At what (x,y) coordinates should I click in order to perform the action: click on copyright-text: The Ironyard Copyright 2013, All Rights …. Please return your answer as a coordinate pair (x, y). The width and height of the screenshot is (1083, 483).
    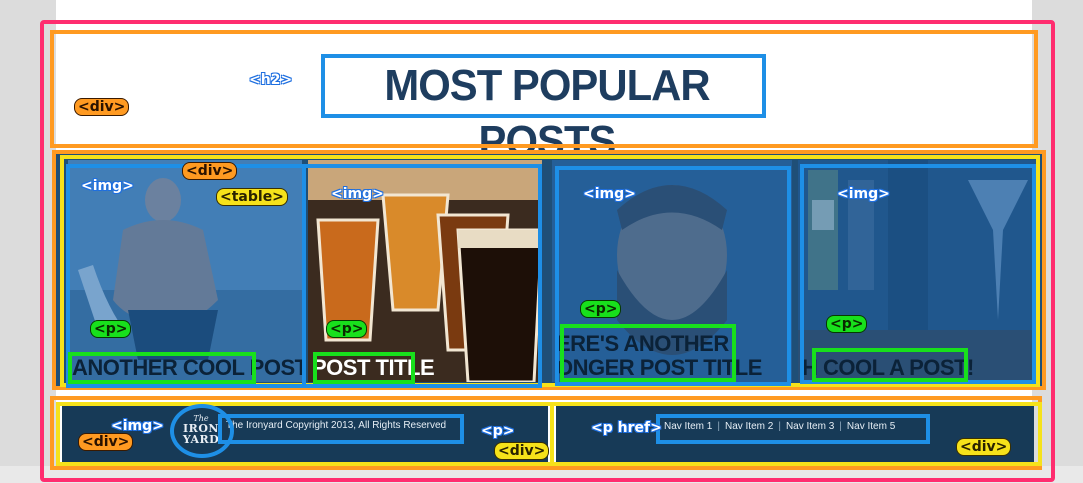
    Looking at the image, I should click on (336, 425).